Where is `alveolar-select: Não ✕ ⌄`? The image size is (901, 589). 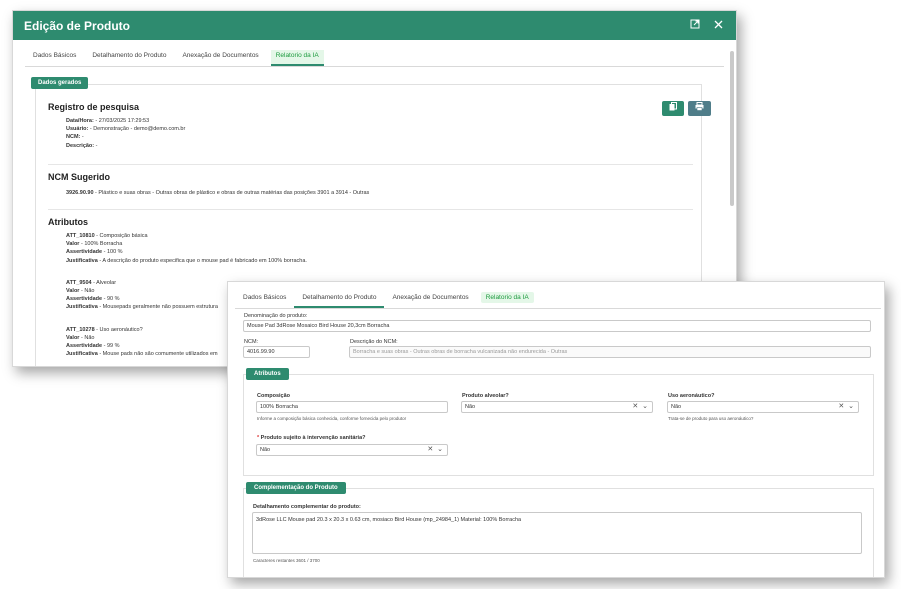 alveolar-select: Não ✕ ⌄ is located at coordinates (557, 407).